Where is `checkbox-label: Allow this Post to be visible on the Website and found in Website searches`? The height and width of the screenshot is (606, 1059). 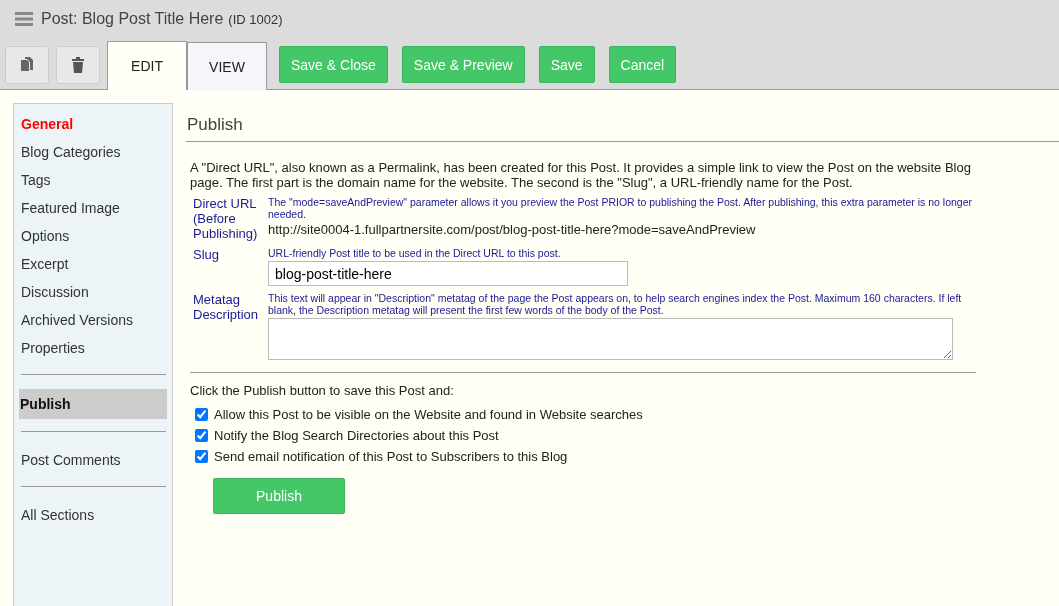 checkbox-label: Allow this Post to be visible on the Website and found in Website searches is located at coordinates (428, 414).